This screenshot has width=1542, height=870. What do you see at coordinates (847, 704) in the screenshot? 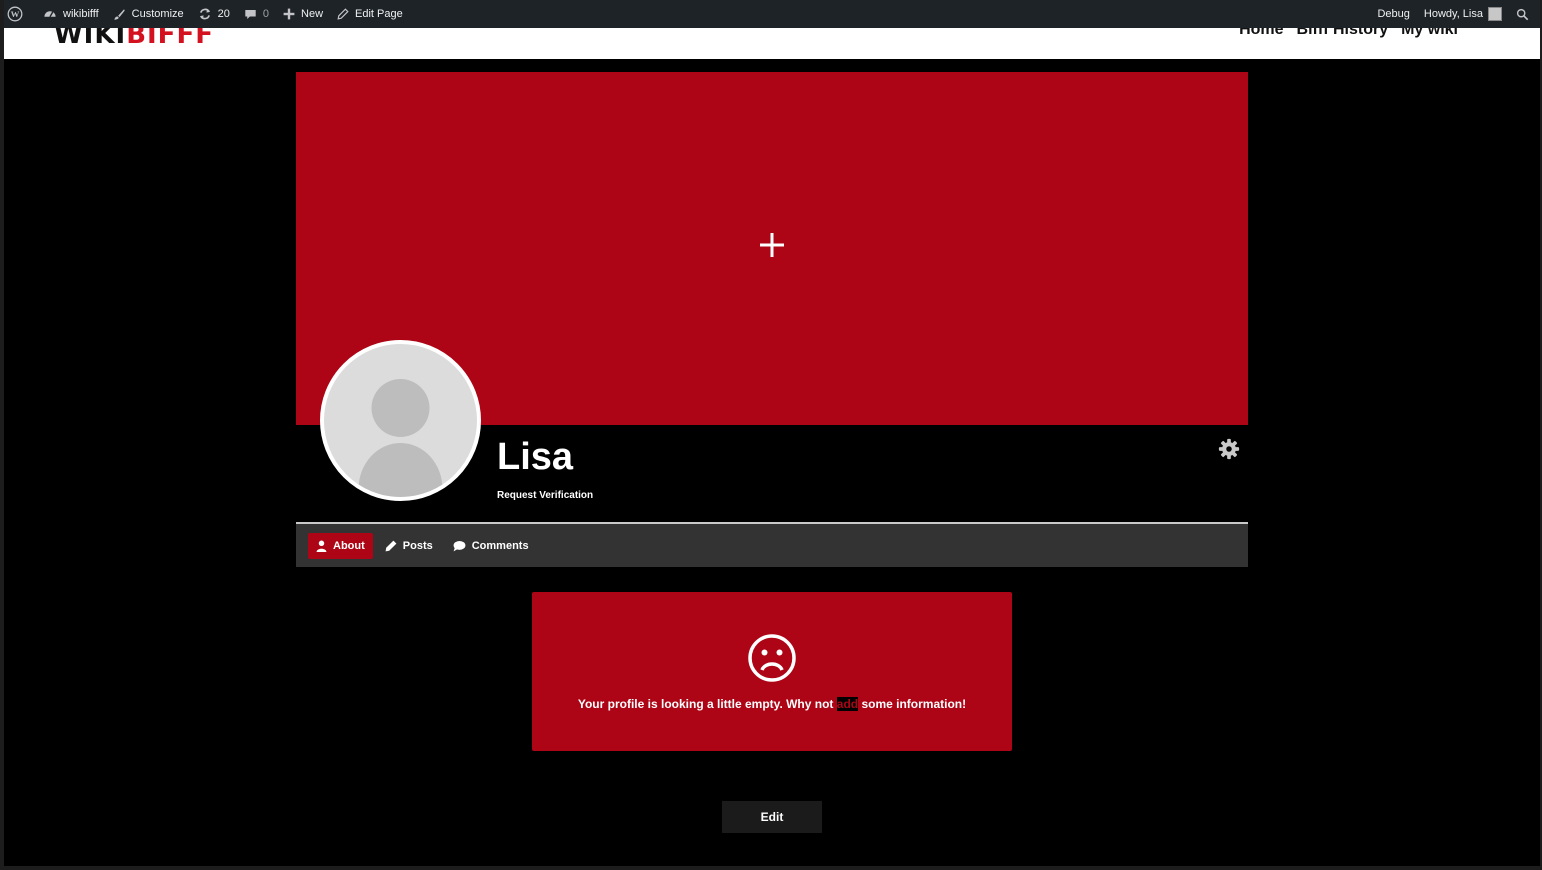
I see `add-information-link: add` at bounding box center [847, 704].